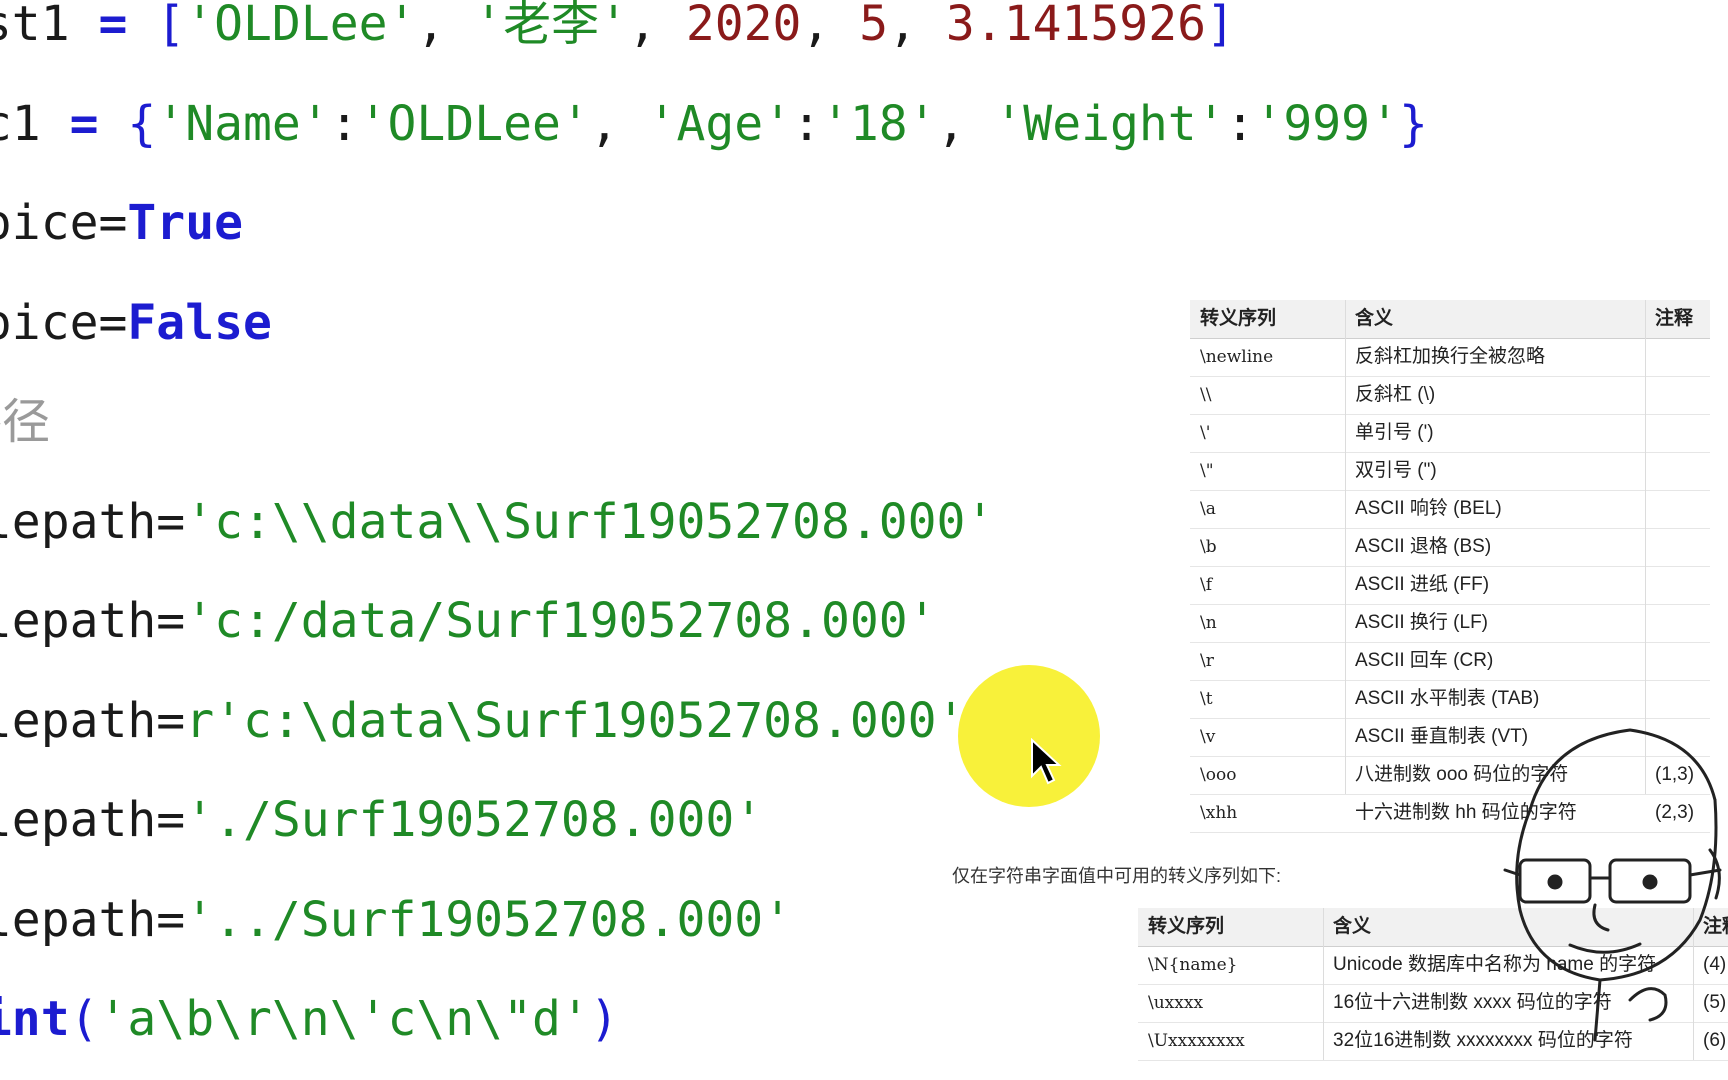 The image size is (1728, 1080). I want to click on cursor-highlight, so click(1029, 736).